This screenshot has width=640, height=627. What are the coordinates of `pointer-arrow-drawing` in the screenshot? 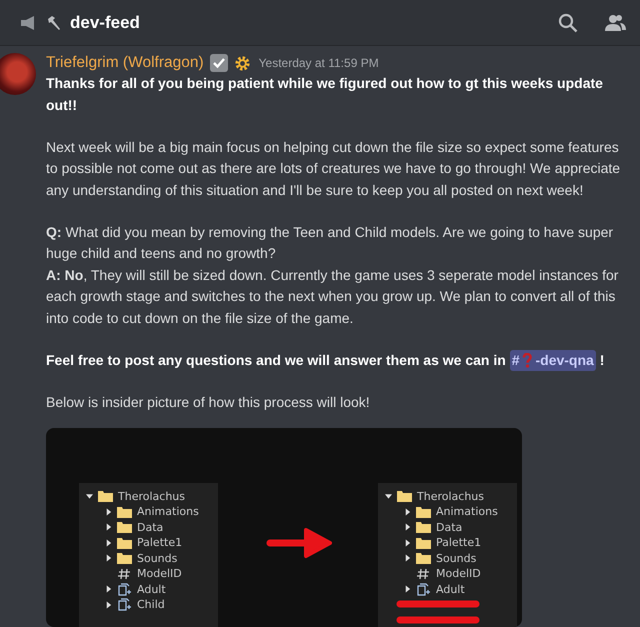 It's located at (299, 542).